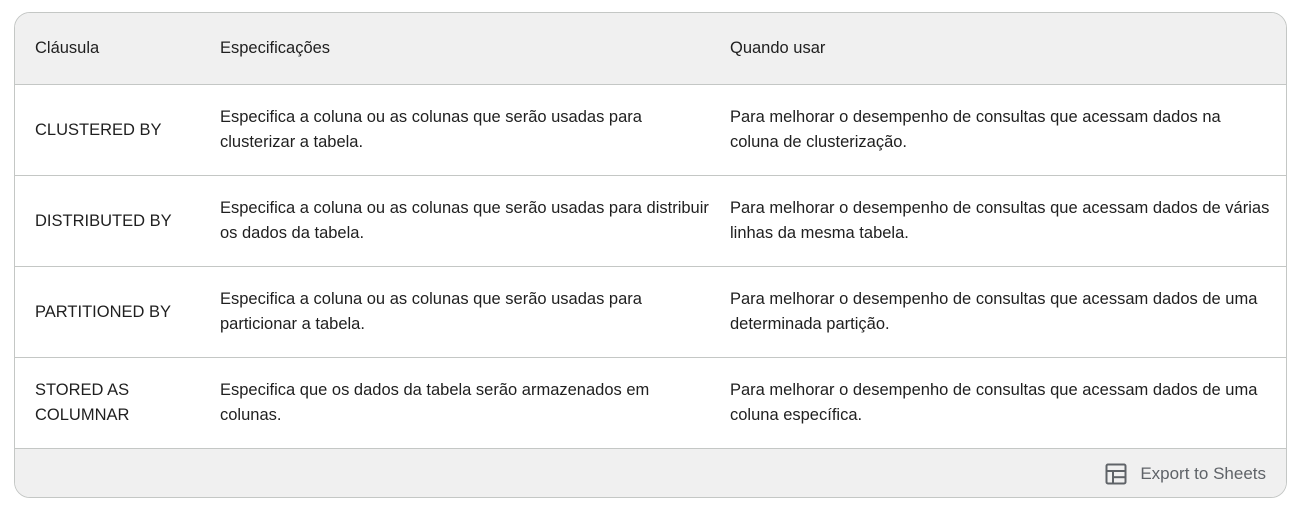 This screenshot has width=1302, height=506. I want to click on export-to-sheets-button: Export to Sheets, so click(1185, 474).